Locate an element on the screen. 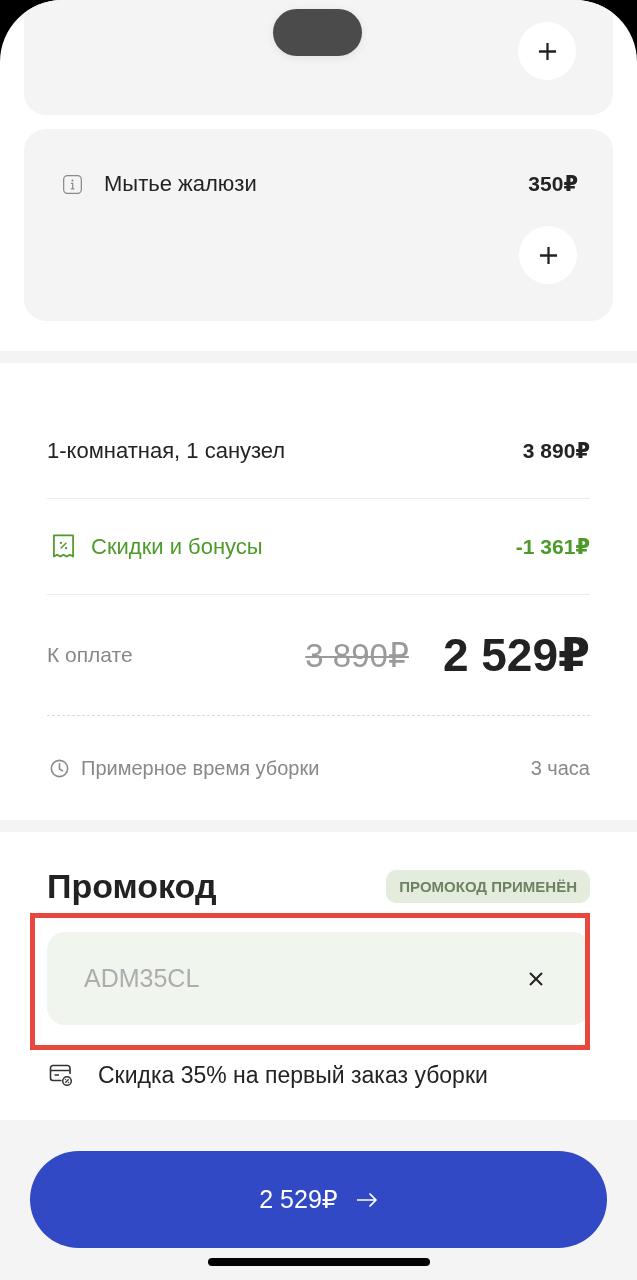 This screenshot has width=637, height=1280. summary-label: 1-комнатная, 1 санузел is located at coordinates (166, 450).